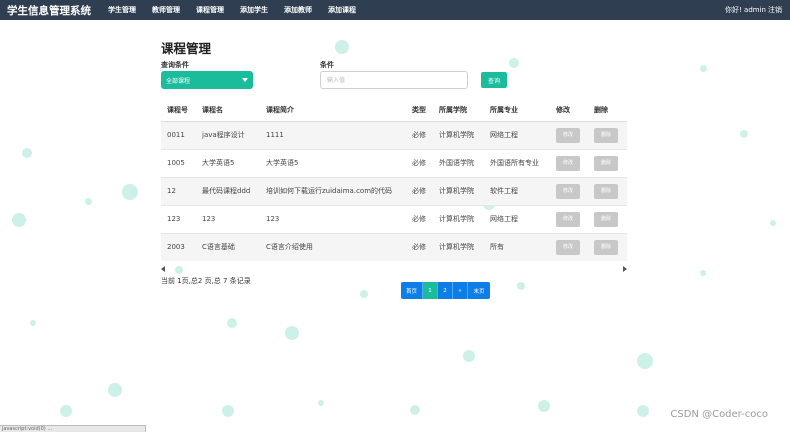 Image resolution: width=790 pixels, height=432 pixels. Describe the element at coordinates (333, 134) in the screenshot. I see `cell-course-intro: 1111` at that location.